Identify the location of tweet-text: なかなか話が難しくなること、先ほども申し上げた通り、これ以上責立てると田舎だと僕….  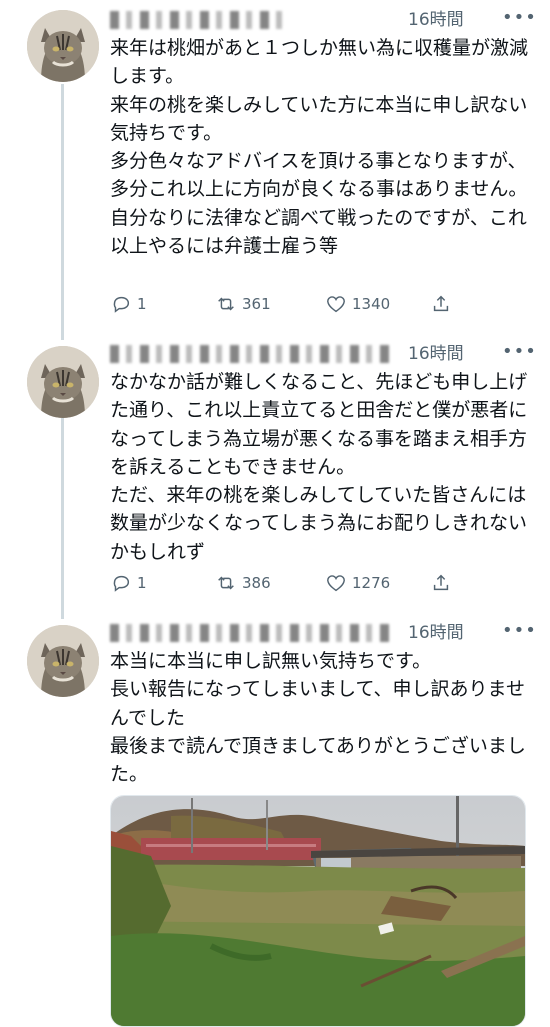
(319, 467).